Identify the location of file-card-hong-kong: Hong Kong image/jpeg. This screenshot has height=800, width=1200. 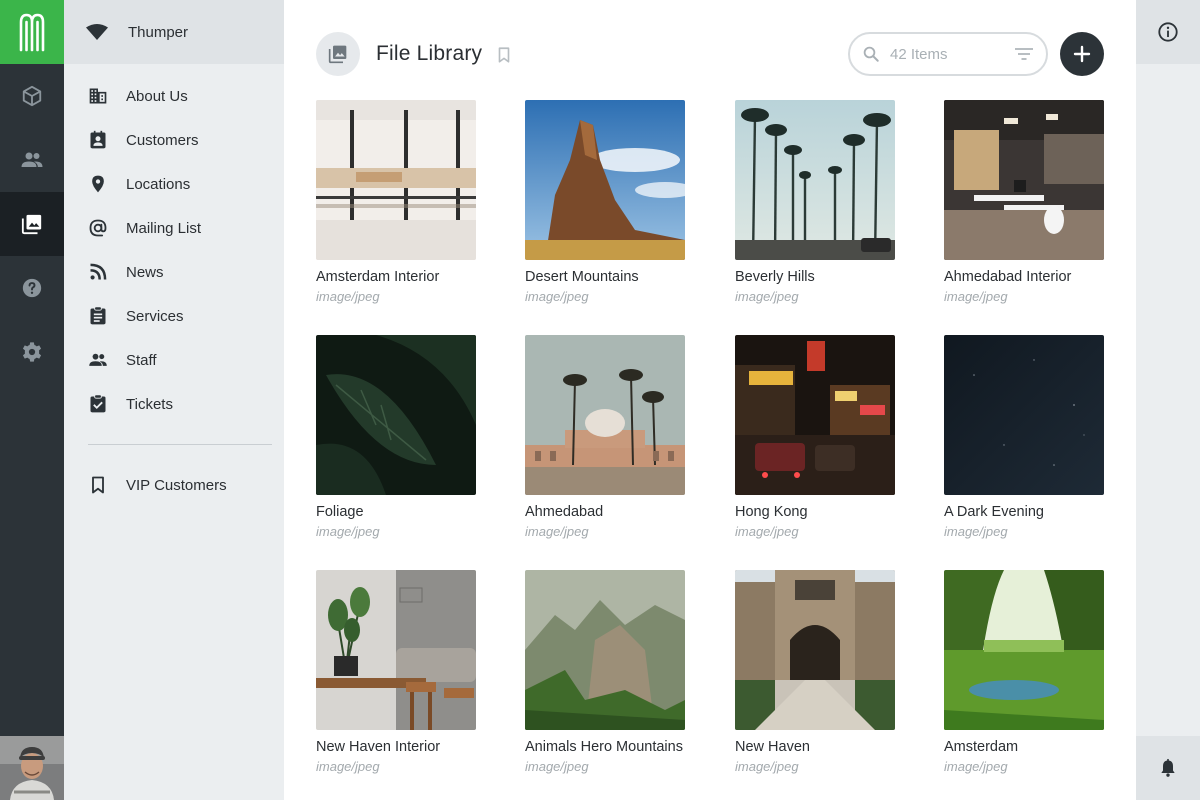
(815, 437).